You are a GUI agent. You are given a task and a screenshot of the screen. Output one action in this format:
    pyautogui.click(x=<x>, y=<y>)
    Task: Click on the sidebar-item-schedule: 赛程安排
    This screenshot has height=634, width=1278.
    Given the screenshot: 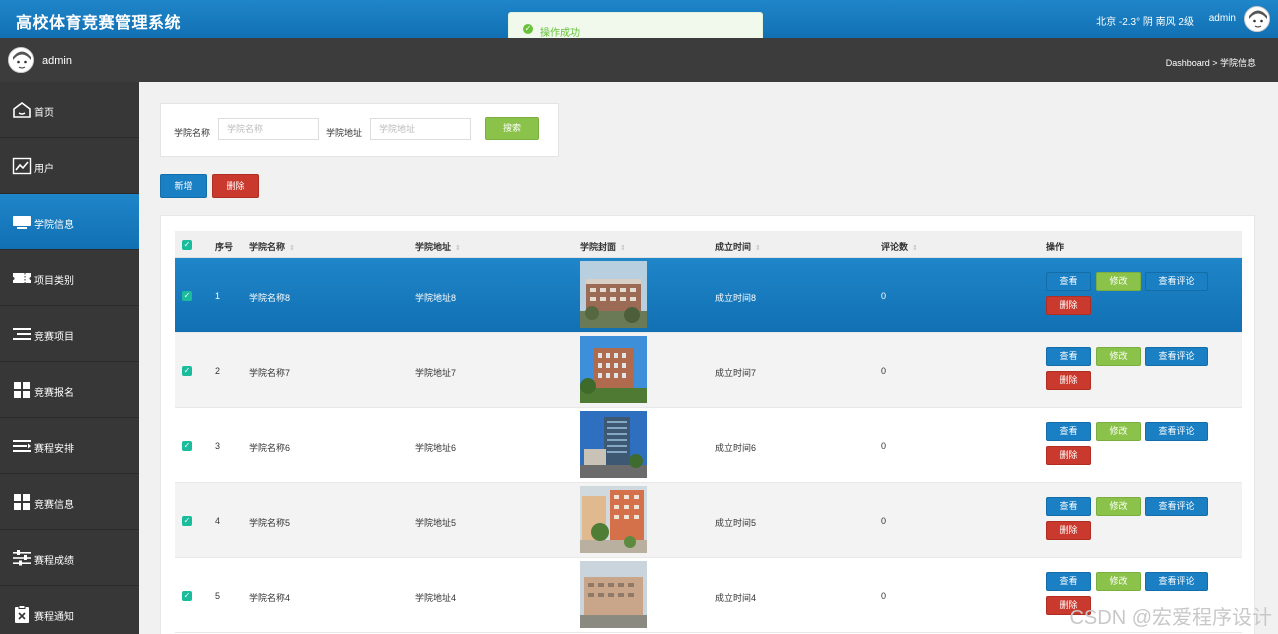 What is the action you would take?
    pyautogui.click(x=69, y=446)
    